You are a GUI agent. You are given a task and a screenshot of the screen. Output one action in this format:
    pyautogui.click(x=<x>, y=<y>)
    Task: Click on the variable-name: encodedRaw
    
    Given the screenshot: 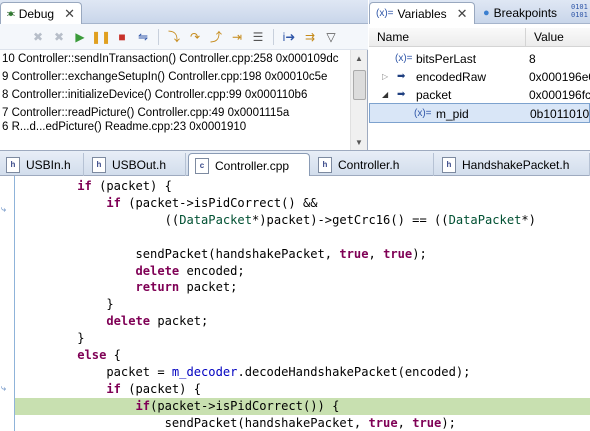 What is the action you would take?
    pyautogui.click(x=451, y=77)
    